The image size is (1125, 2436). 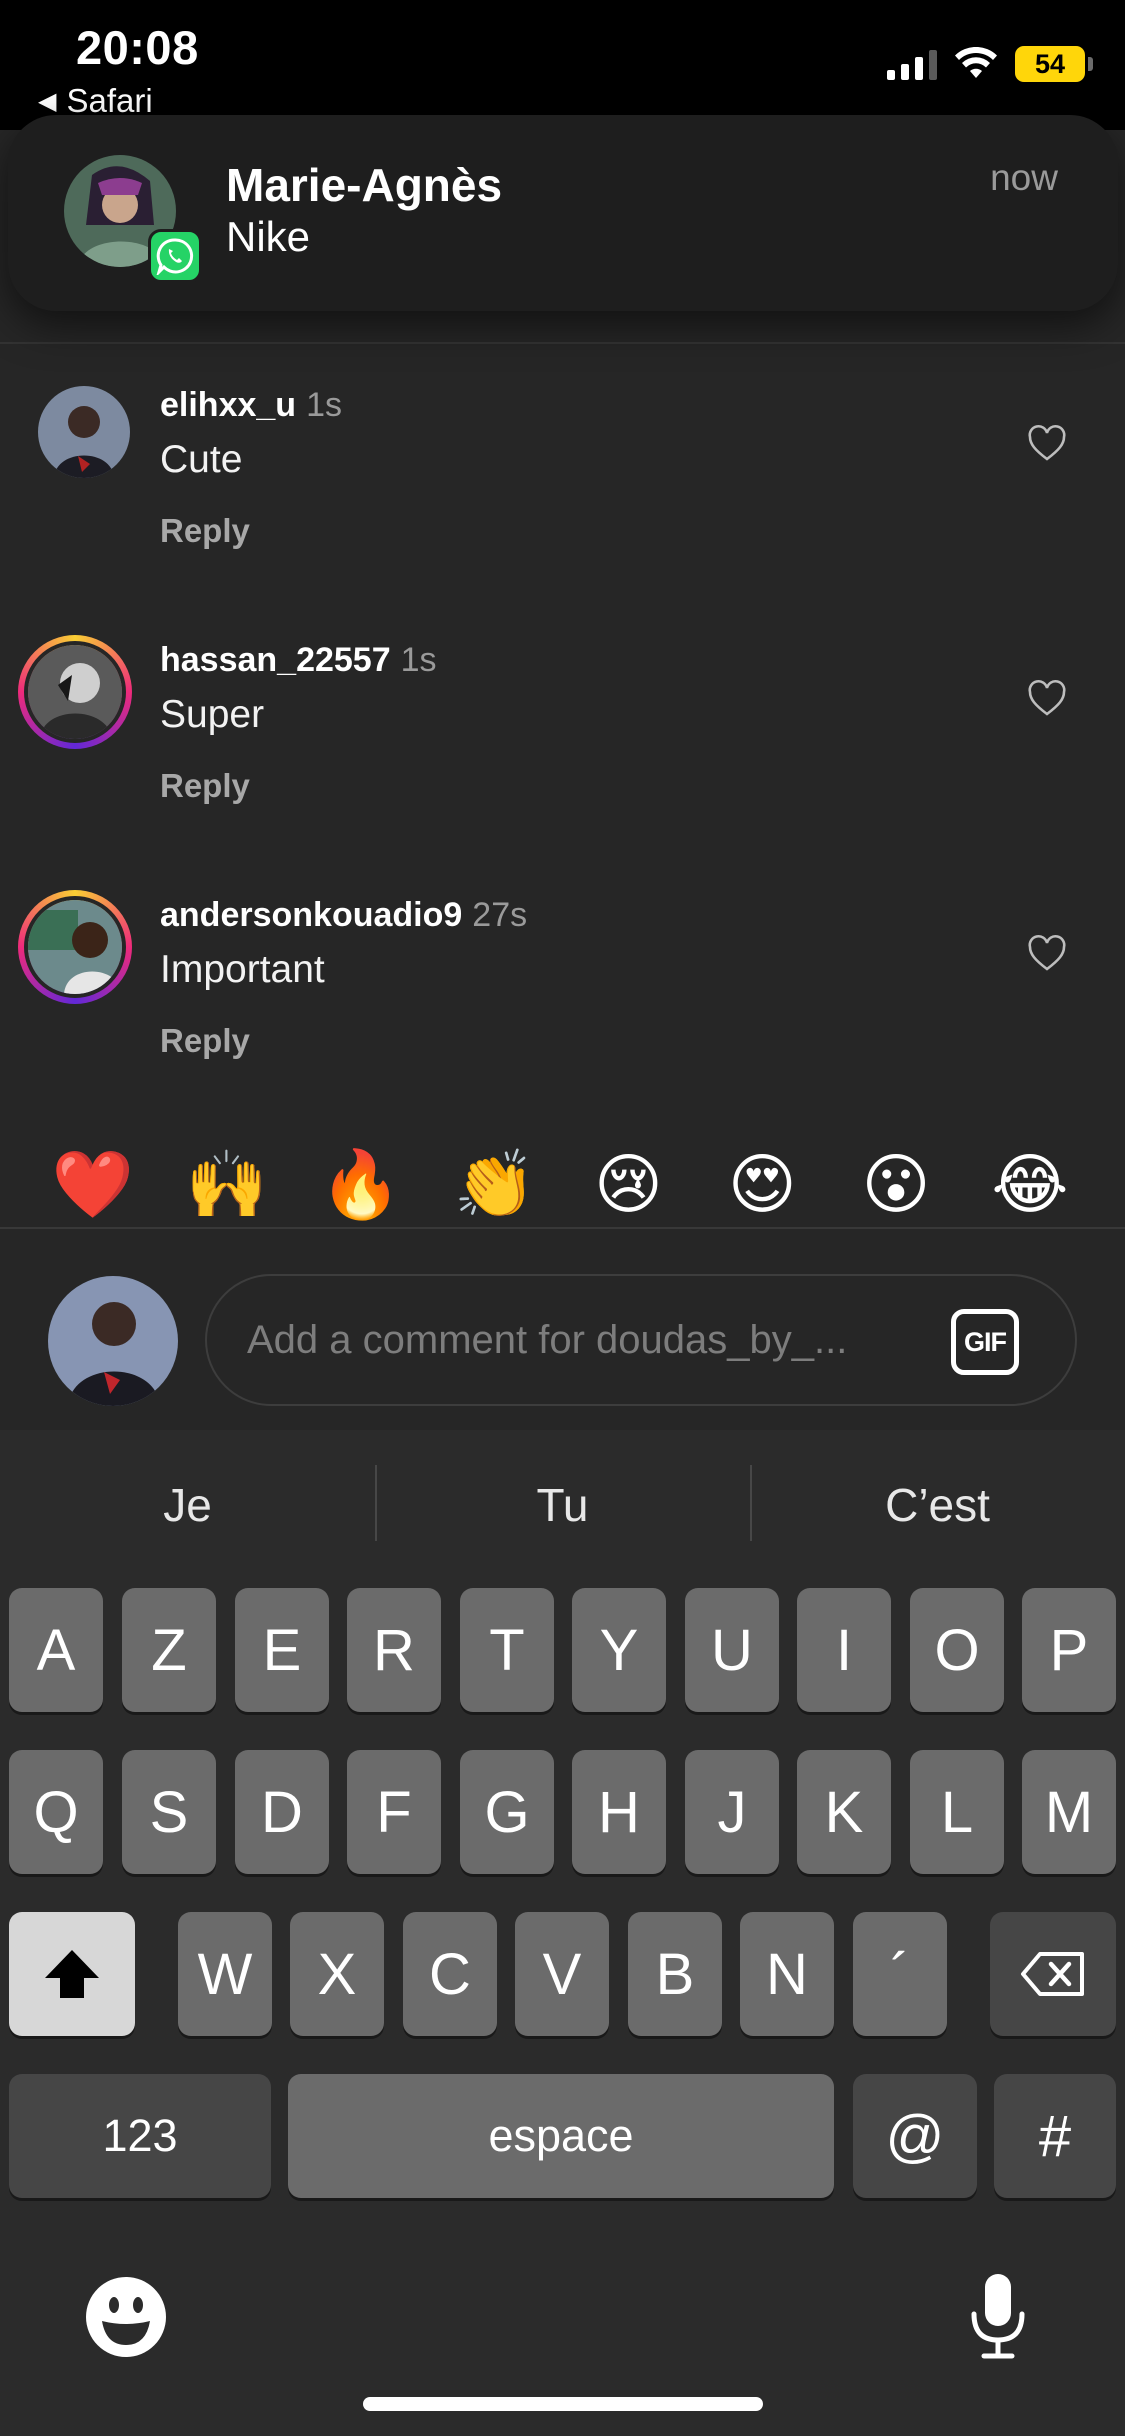 What do you see at coordinates (1050, 63) in the screenshot?
I see `battery-level: 54` at bounding box center [1050, 63].